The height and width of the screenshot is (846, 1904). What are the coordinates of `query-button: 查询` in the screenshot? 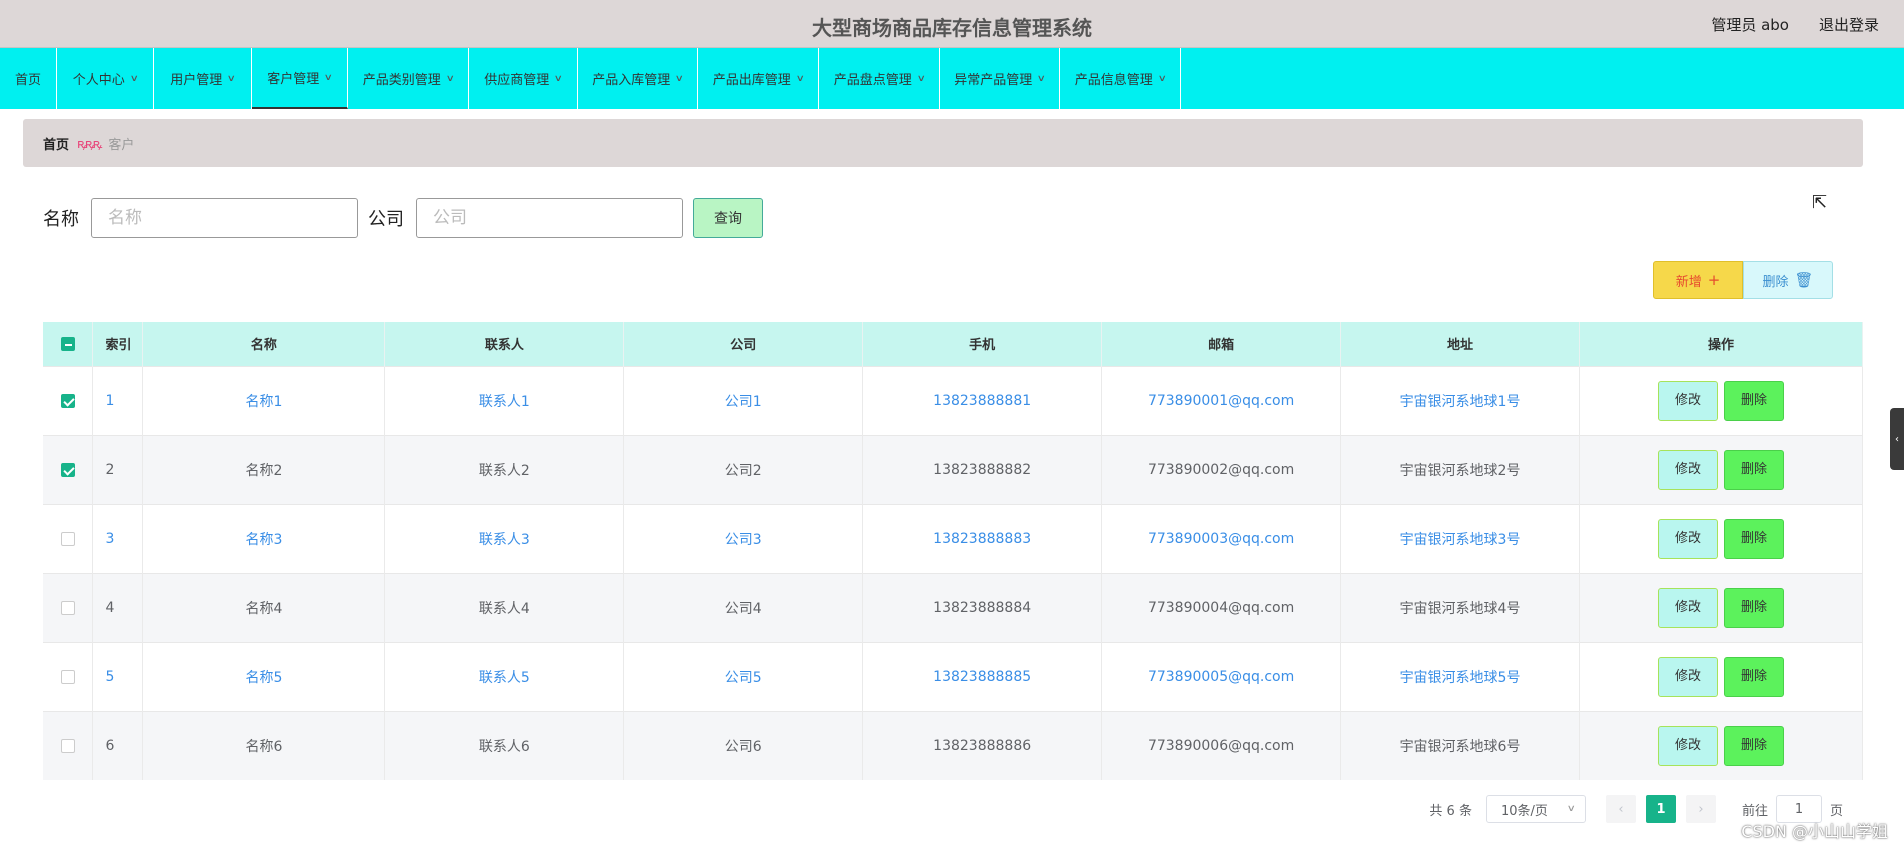 It's located at (728, 218).